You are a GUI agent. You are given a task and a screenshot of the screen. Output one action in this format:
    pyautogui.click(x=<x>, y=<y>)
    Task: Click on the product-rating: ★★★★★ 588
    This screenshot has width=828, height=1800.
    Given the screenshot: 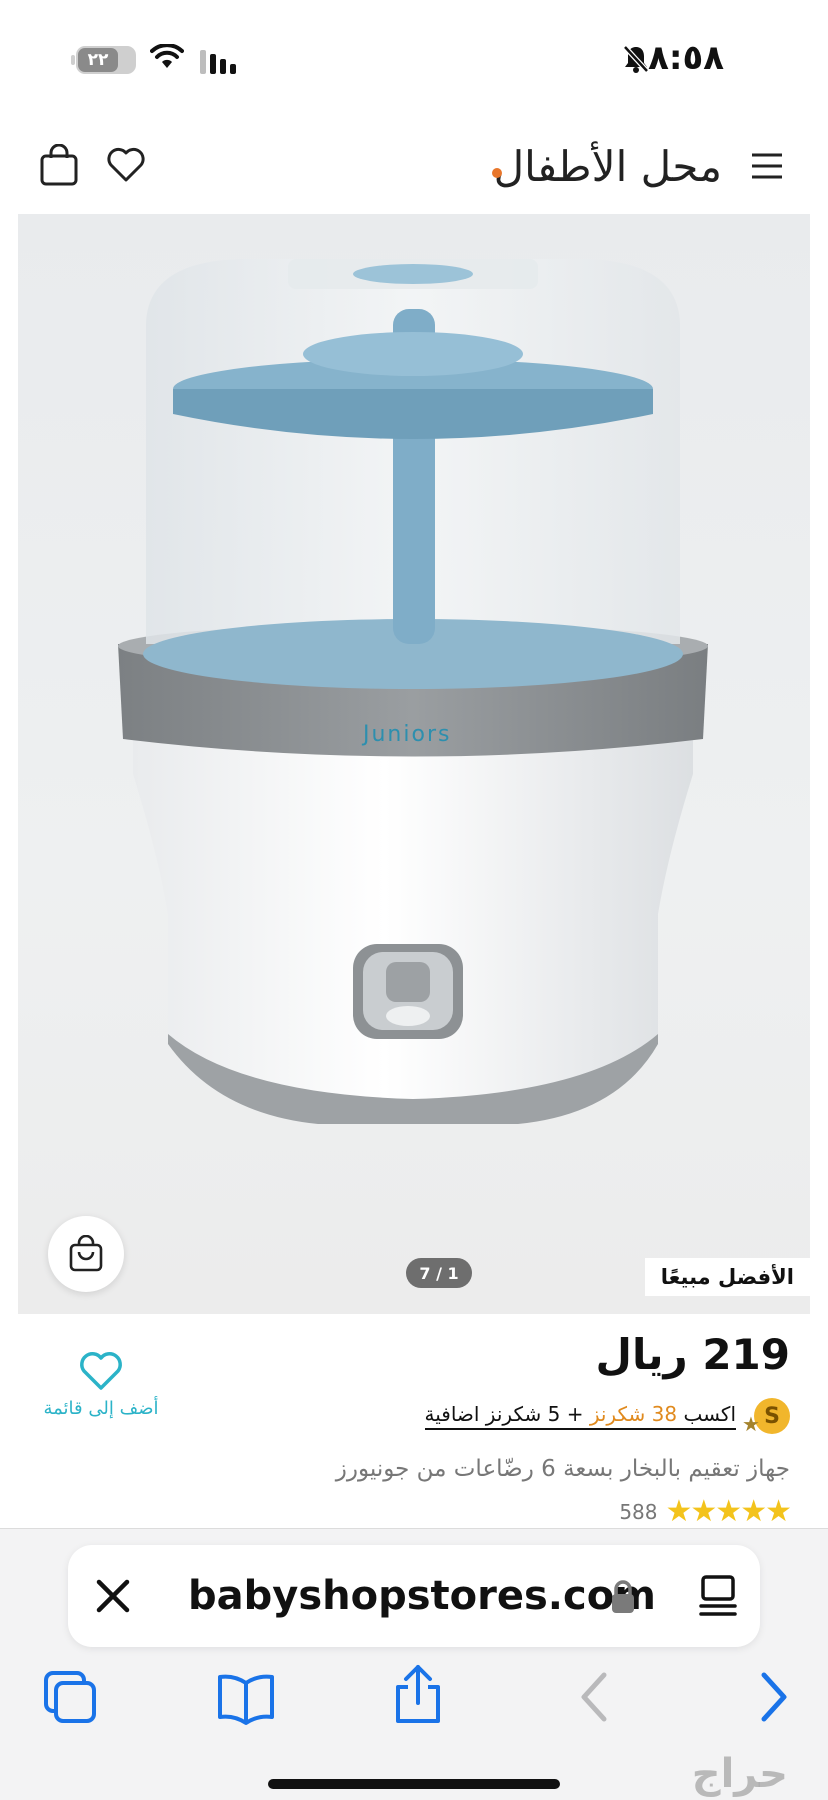 What is the action you would take?
    pyautogui.click(x=705, y=1511)
    